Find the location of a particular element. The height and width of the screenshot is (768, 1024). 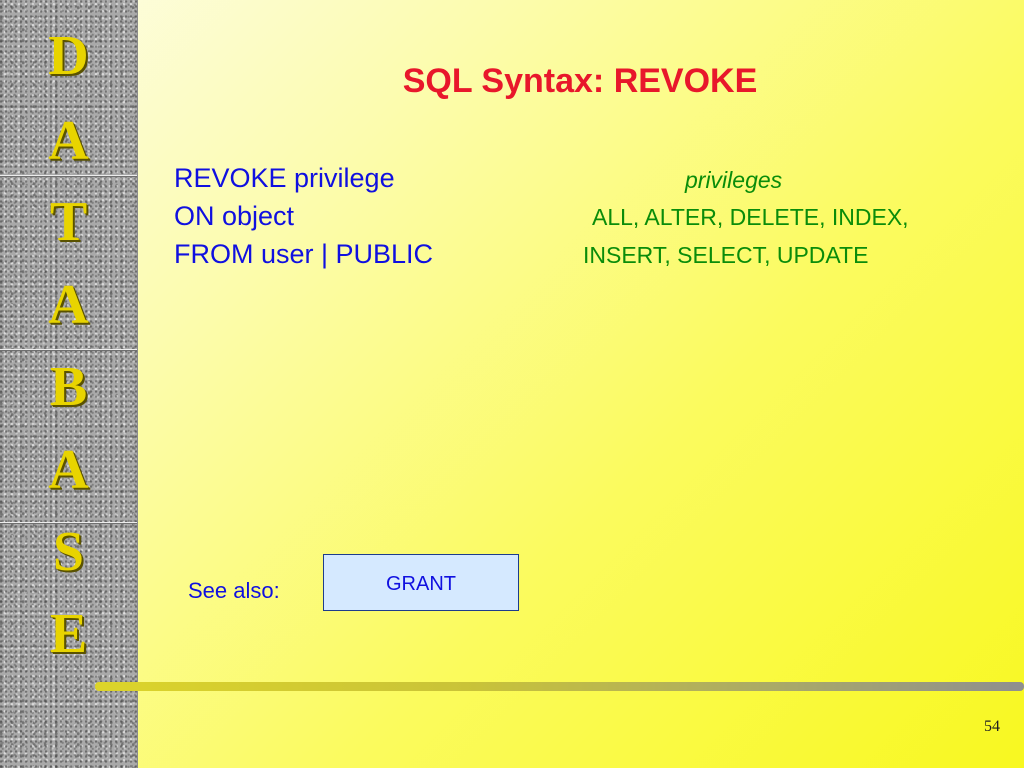

footer-rule is located at coordinates (559, 686).